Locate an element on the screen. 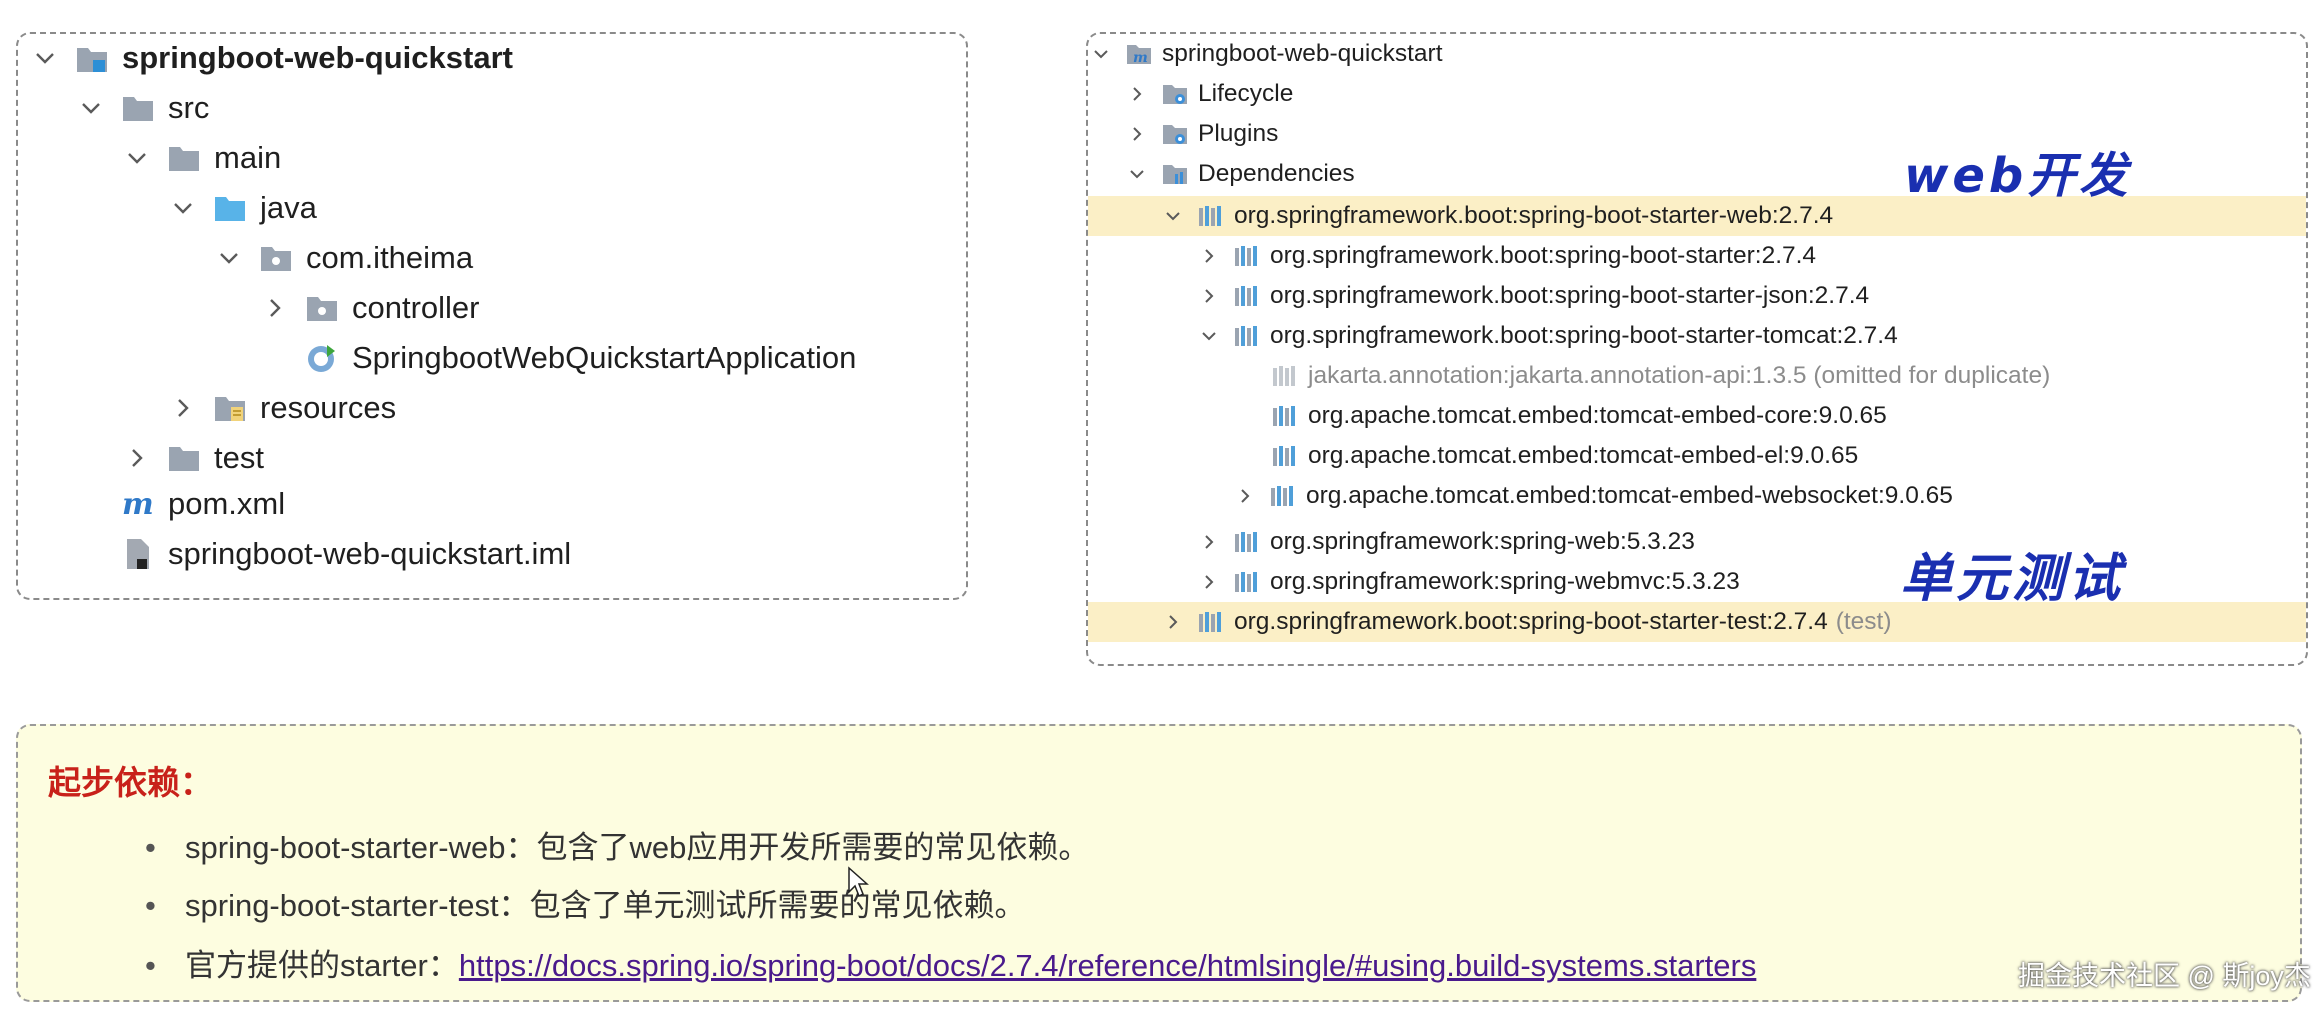 This screenshot has height=1011, width=2317. source-folder-icon is located at coordinates (230, 208).